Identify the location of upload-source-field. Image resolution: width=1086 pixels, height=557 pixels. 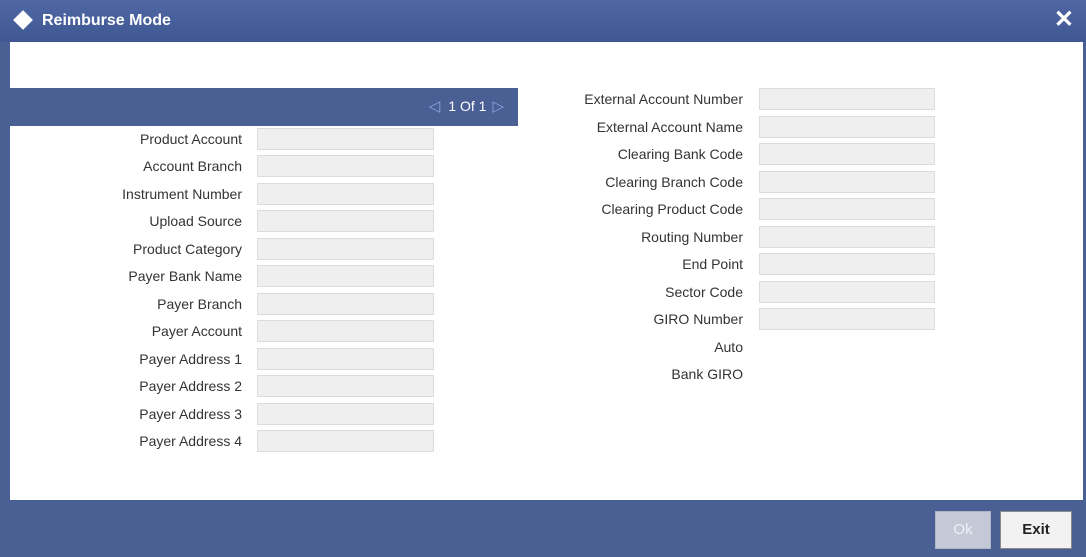
(345, 221).